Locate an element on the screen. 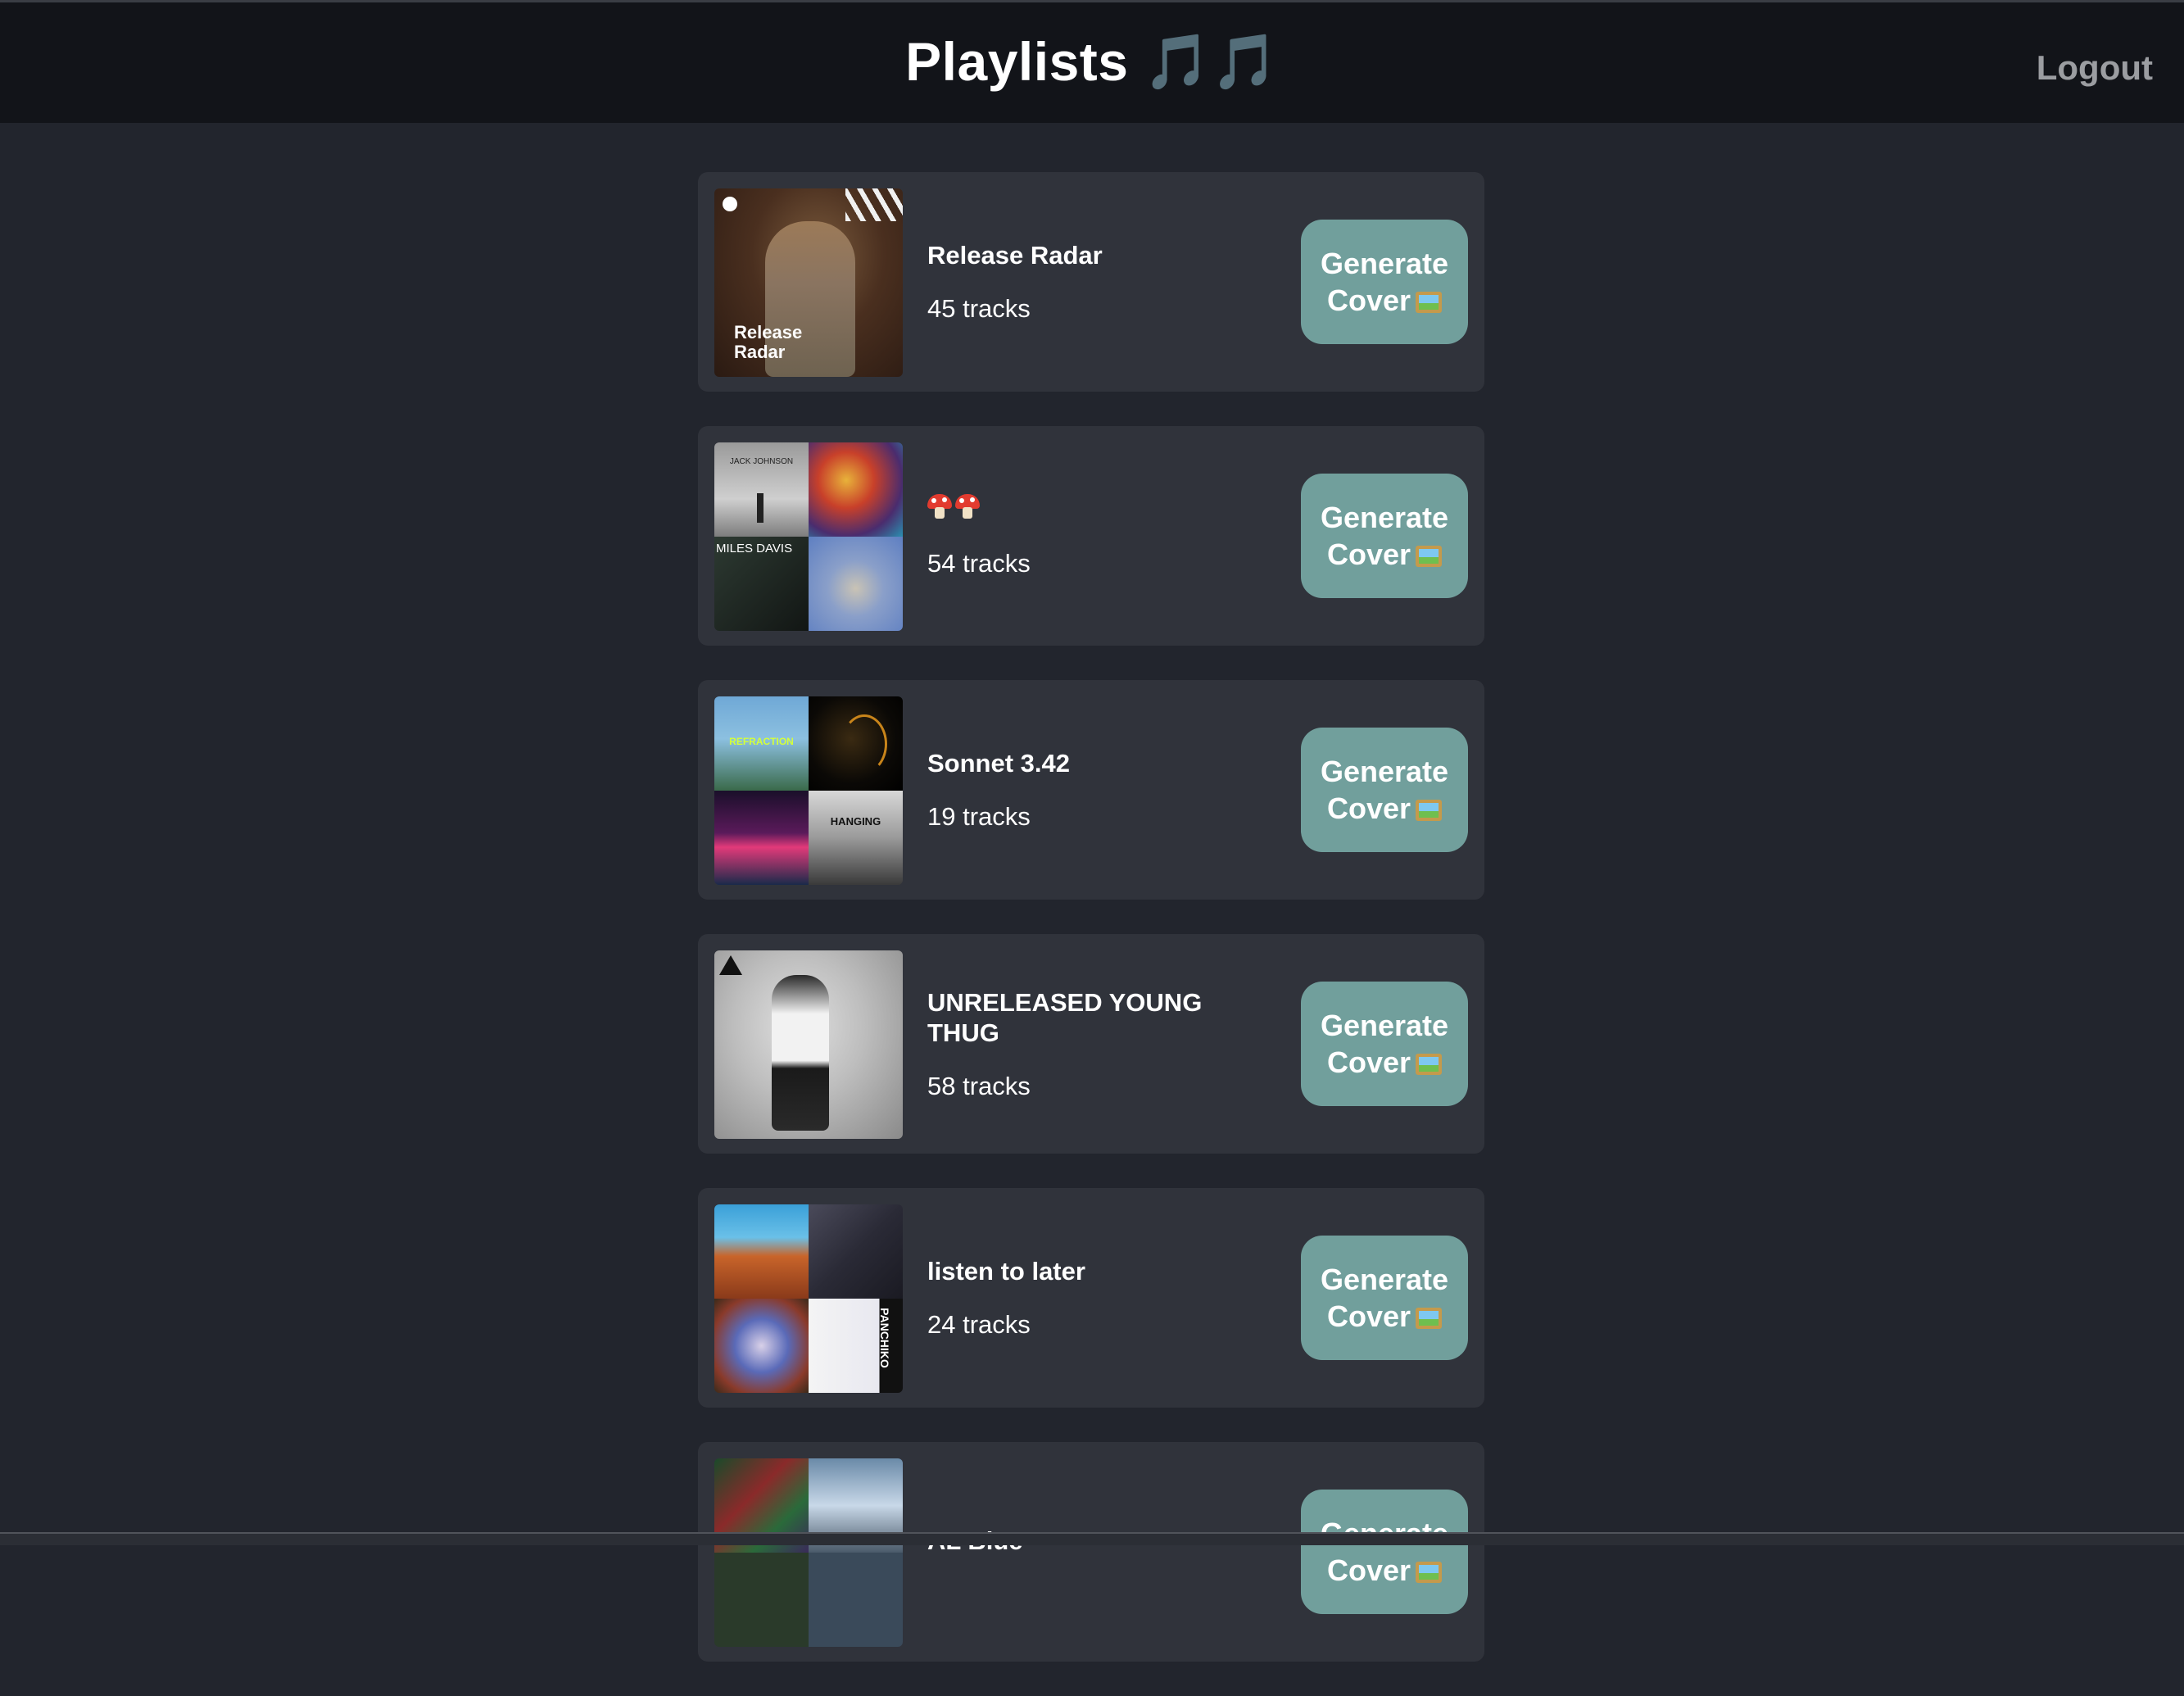 The image size is (2184, 1696). playlist-info: Release Radar 45 tracks is located at coordinates (1083, 282).